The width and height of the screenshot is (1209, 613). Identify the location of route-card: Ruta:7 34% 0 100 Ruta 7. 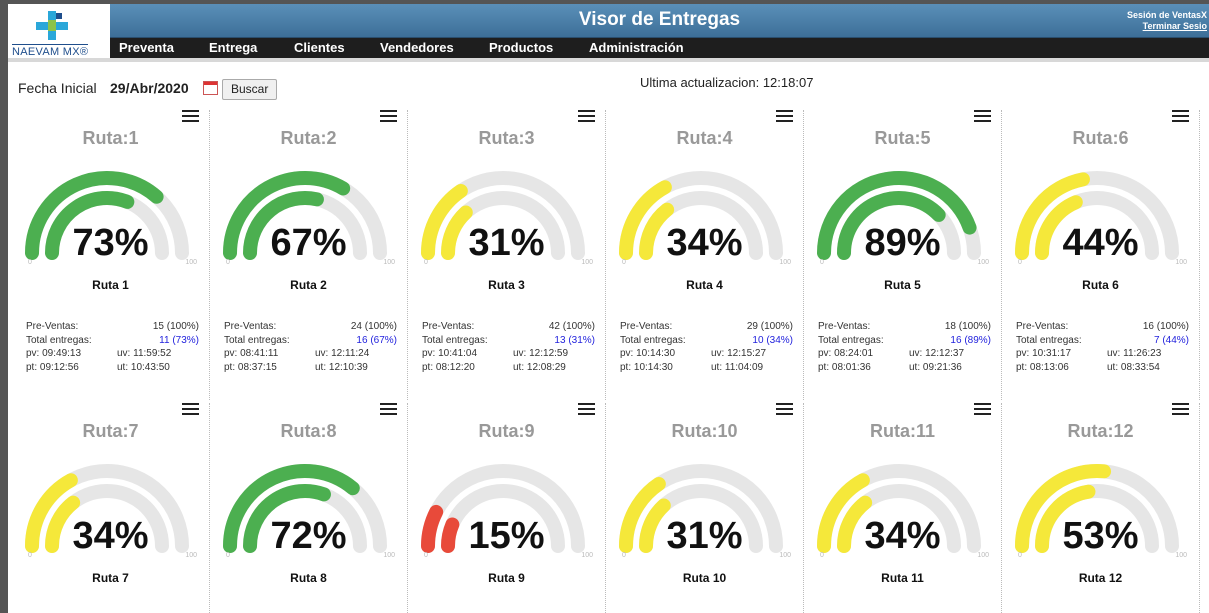
(111, 508).